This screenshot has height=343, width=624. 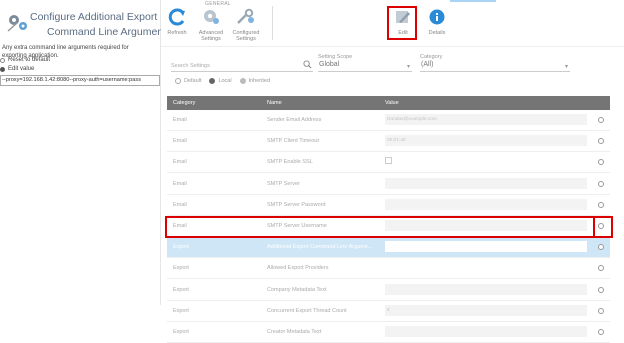 What do you see at coordinates (211, 25) in the screenshot?
I see `advanced-settings-button: Advanced Settings` at bounding box center [211, 25].